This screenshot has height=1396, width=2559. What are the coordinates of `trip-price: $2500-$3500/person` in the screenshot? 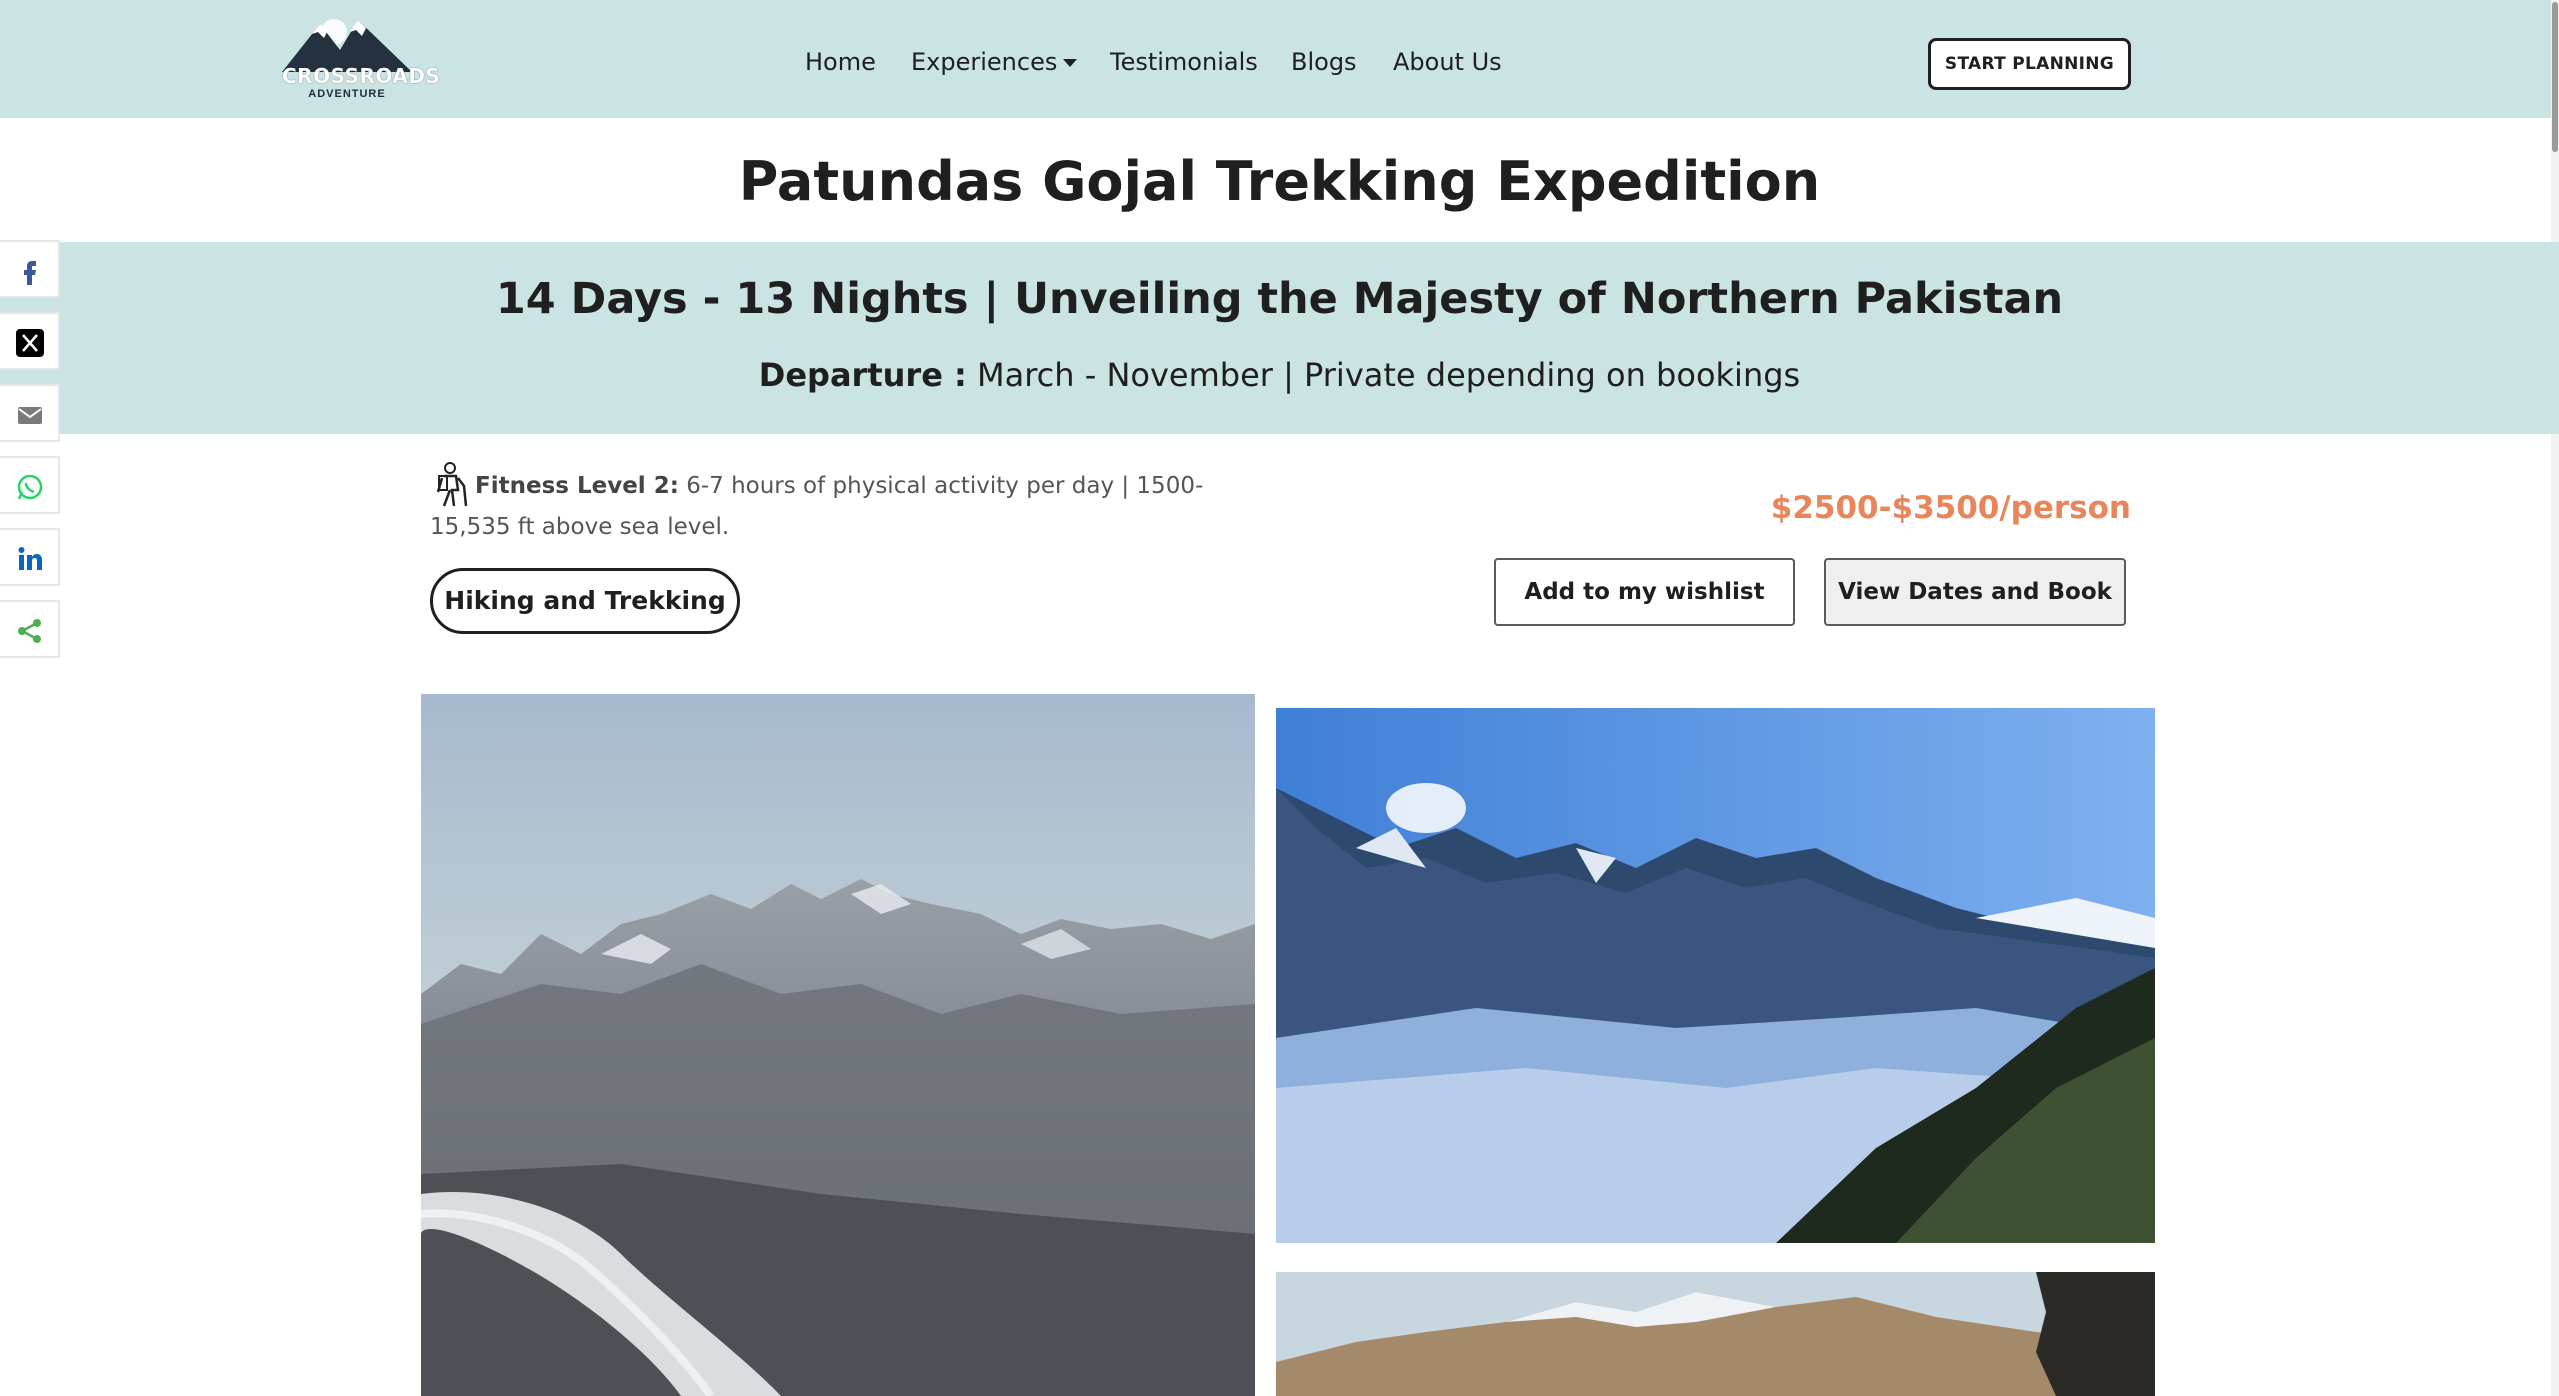 It's located at (1950, 508).